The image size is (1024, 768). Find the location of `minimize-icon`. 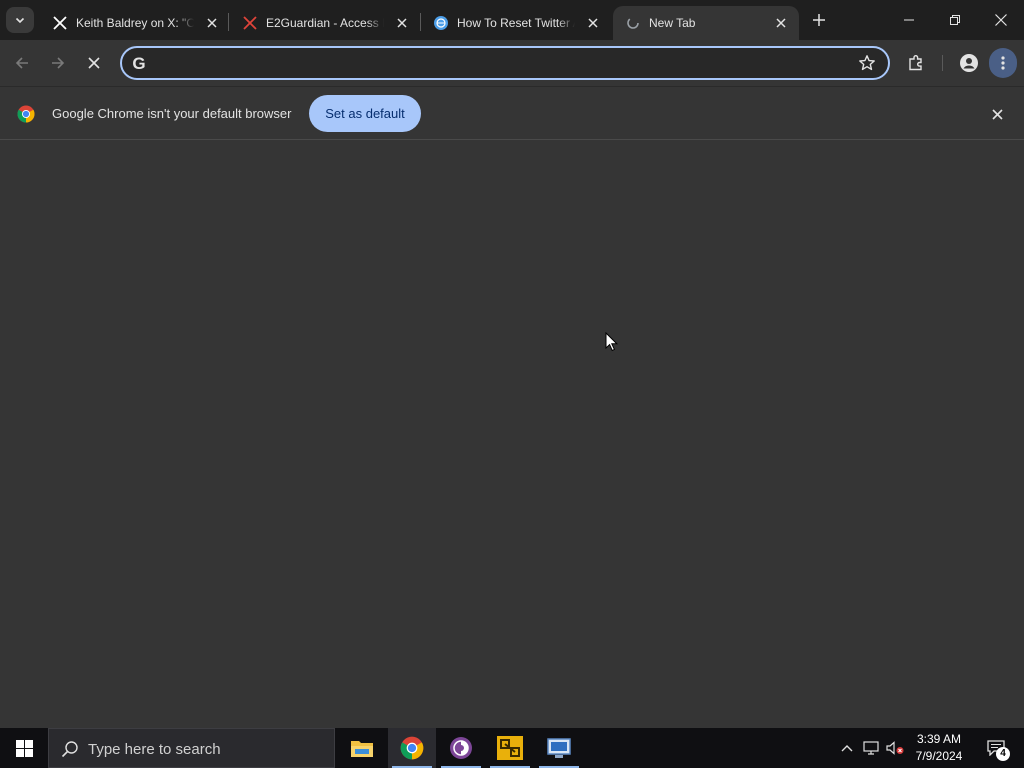

minimize-icon is located at coordinates (909, 20).